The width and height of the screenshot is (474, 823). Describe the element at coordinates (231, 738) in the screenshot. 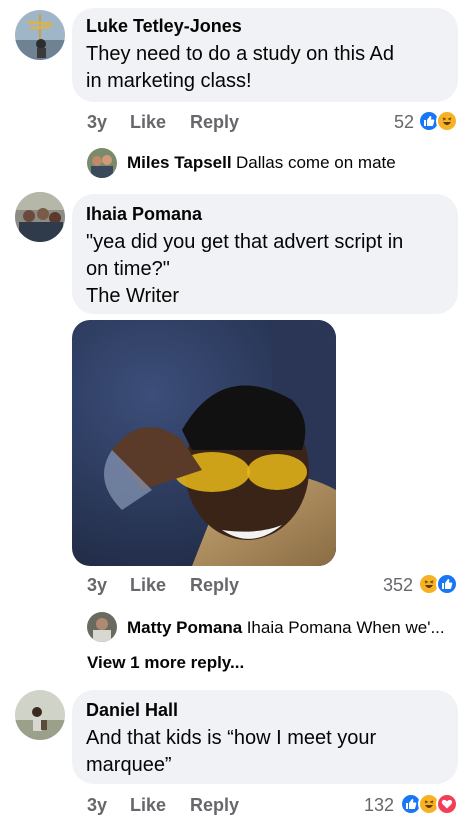

I see `comment-text-line: And that kids is “how I meet your` at that location.